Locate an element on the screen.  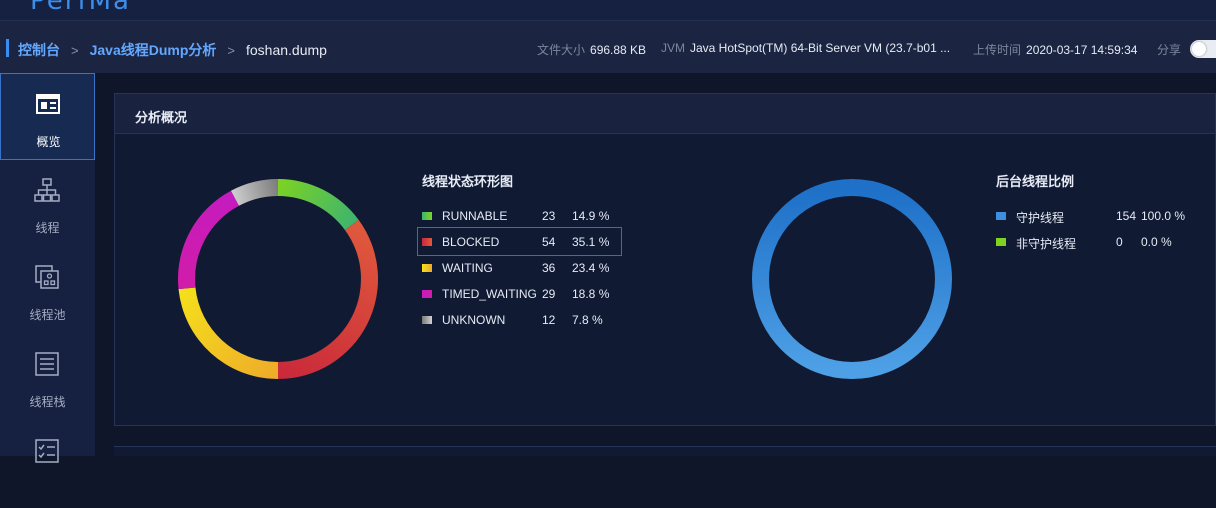
thread-state-legend-row: TIMED_WAITING 29 18.8 % is located at coordinates (522, 295).